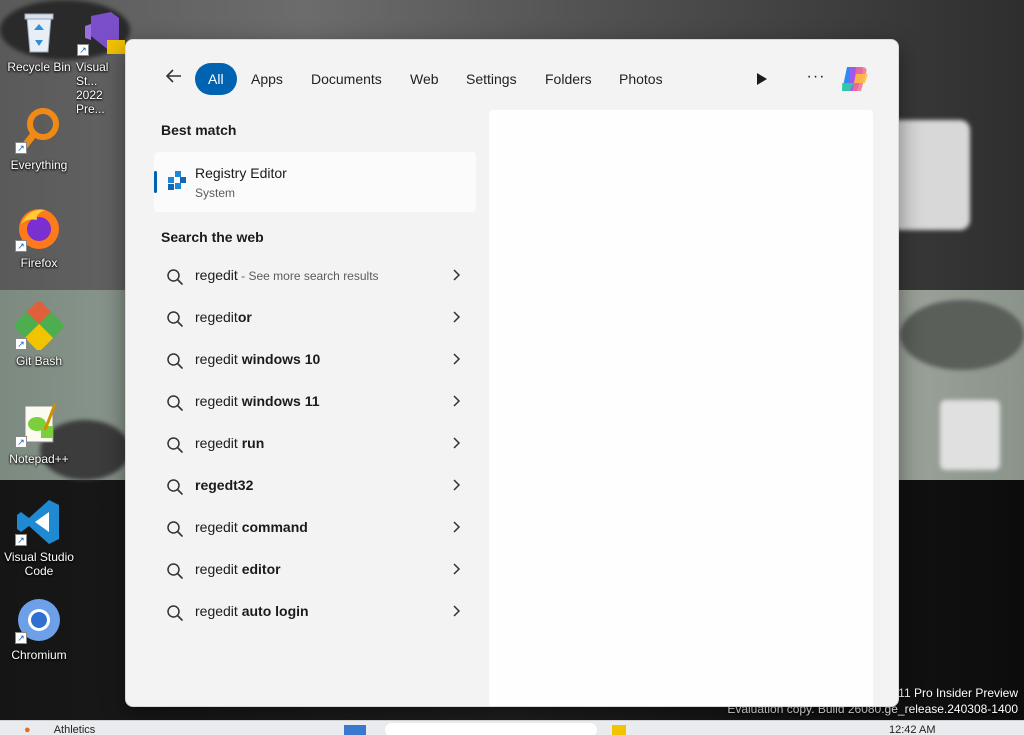 Image resolution: width=1024 pixels, height=735 pixels. I want to click on filter-tab-all: All, so click(216, 79).